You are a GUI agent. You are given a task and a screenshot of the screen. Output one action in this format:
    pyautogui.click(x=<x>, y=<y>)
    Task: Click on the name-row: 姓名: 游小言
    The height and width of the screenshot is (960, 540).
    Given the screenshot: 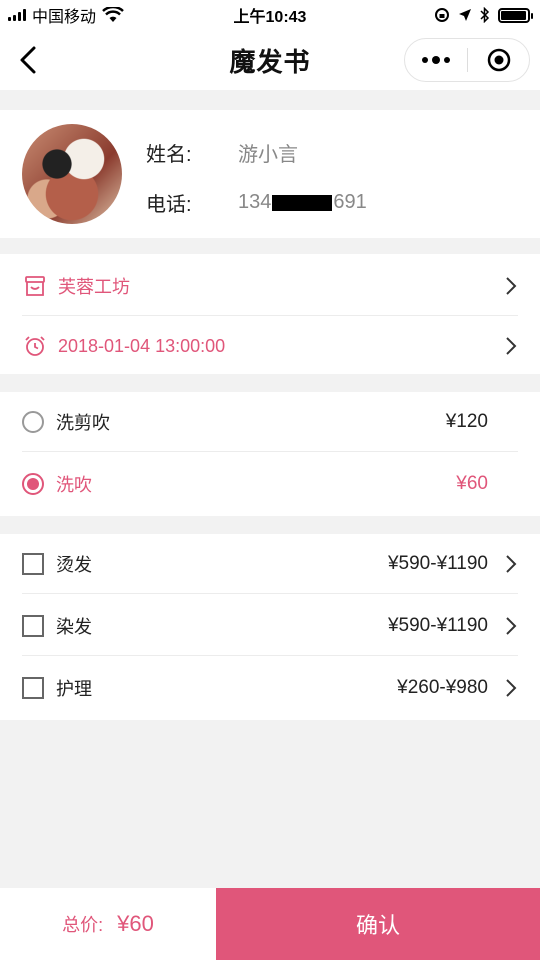 What is the action you would take?
    pyautogui.click(x=222, y=152)
    